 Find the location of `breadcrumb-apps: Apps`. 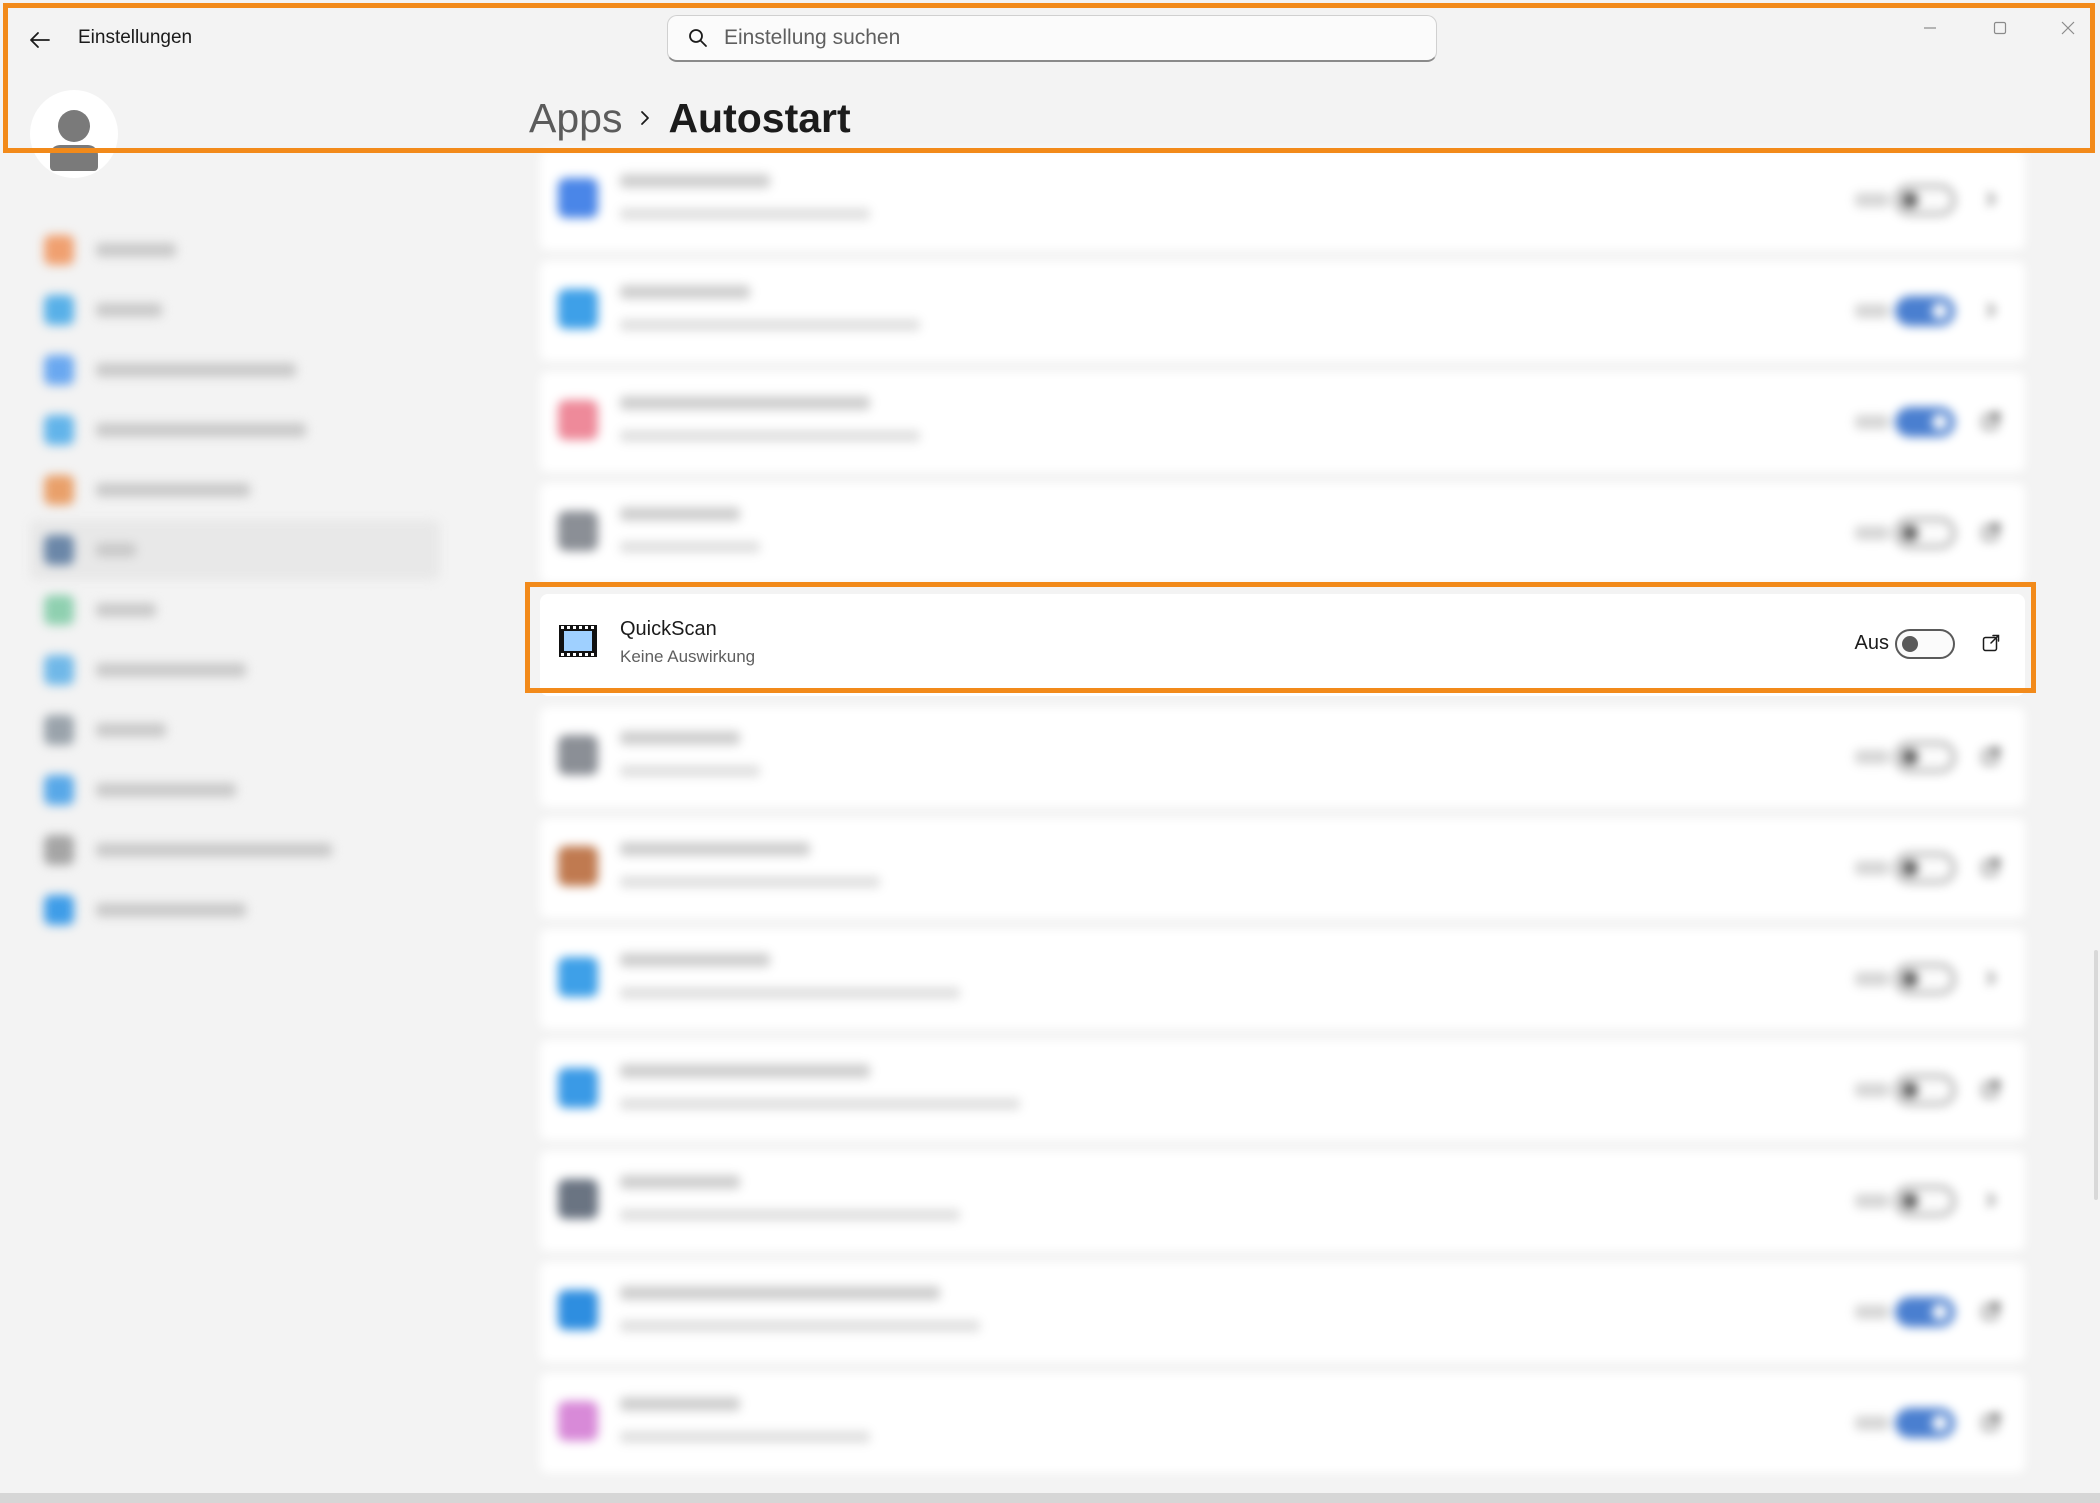

breadcrumb-apps: Apps is located at coordinates (575, 118).